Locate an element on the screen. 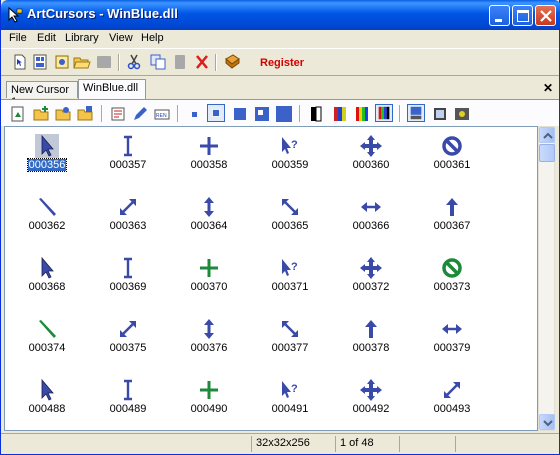 Image resolution: width=560 pixels, height=455 pixels. cursor-cell: 000373 is located at coordinates (452, 283).